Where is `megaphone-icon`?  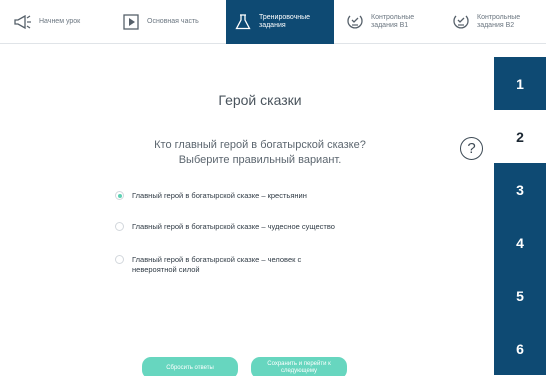
megaphone-icon is located at coordinates (23, 22).